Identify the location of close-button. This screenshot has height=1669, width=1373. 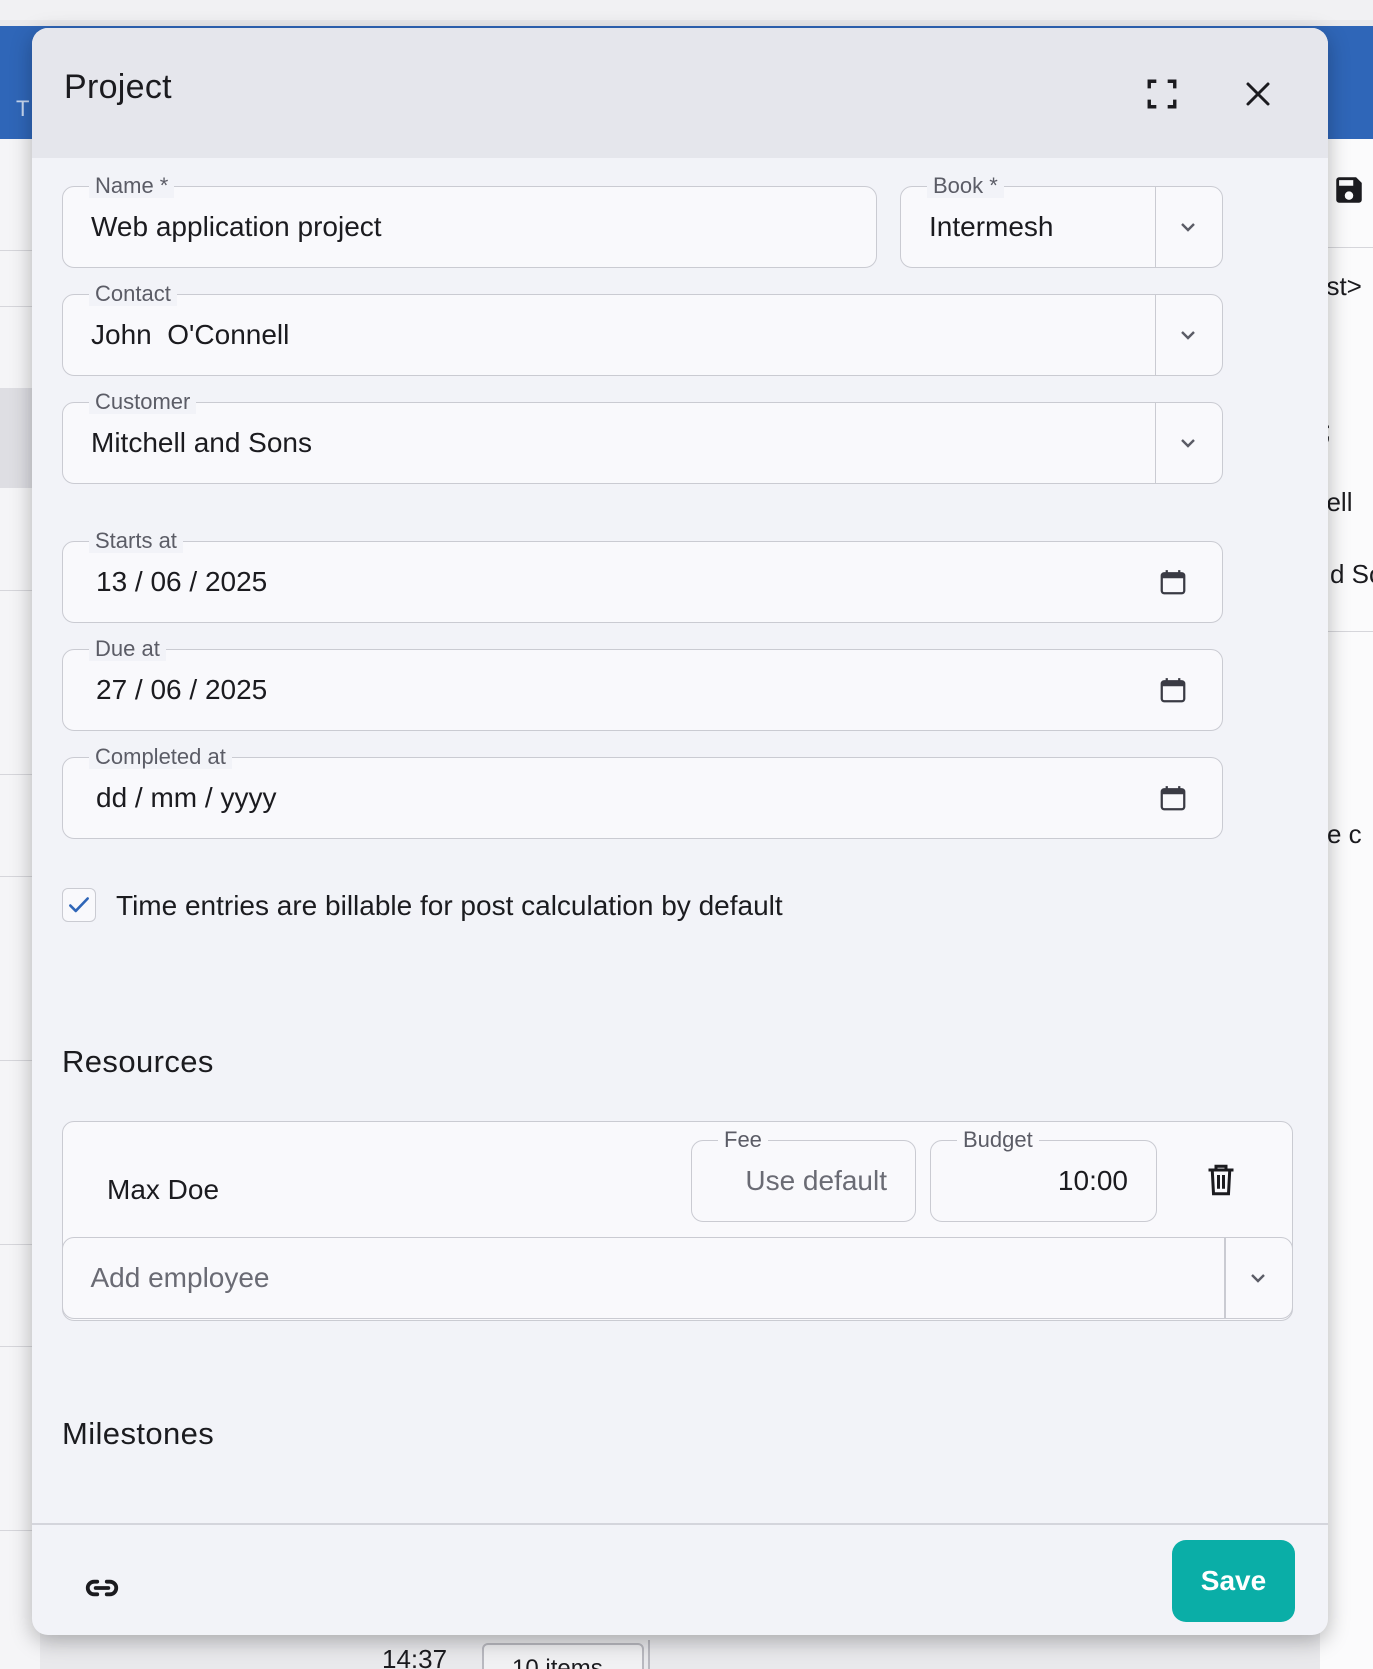
(1258, 94).